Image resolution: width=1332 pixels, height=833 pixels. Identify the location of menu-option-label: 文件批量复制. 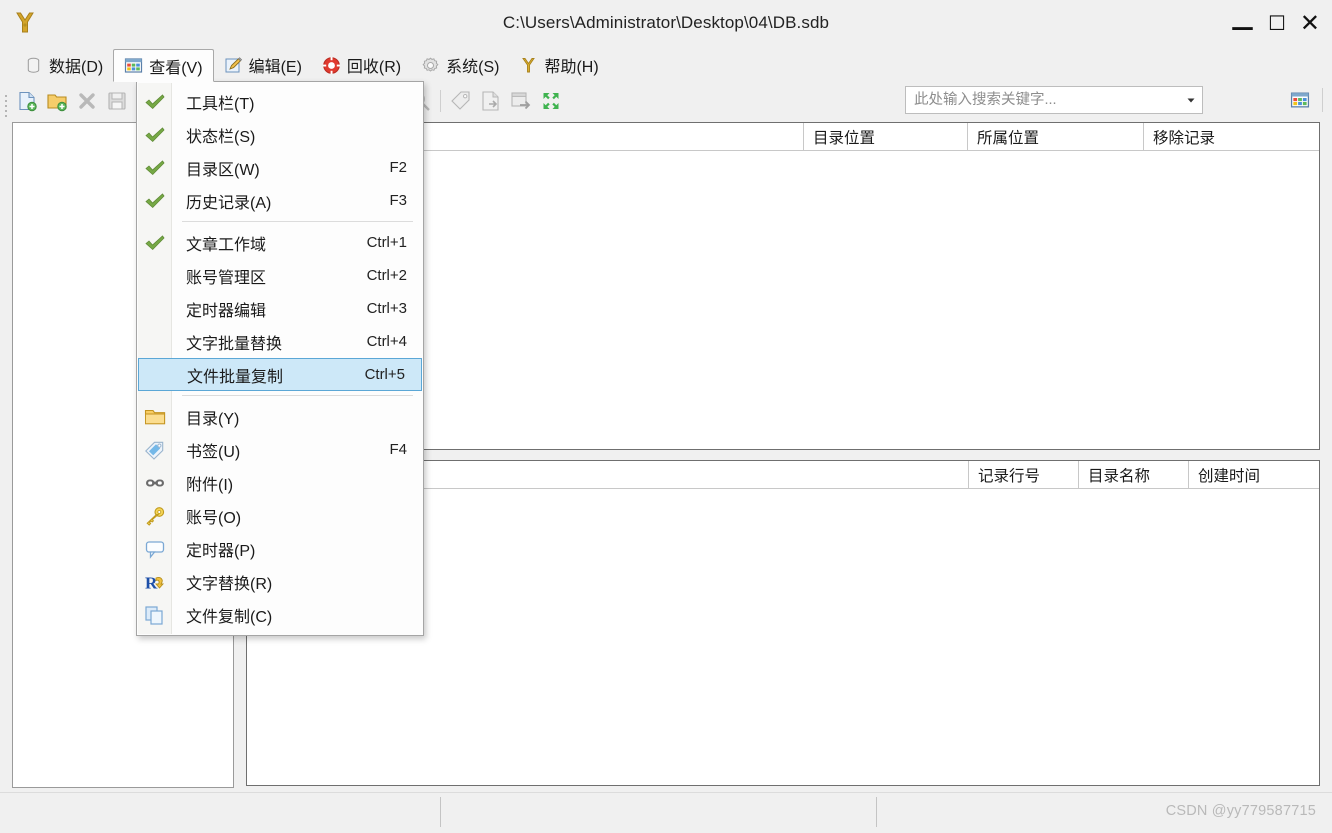
(235, 377).